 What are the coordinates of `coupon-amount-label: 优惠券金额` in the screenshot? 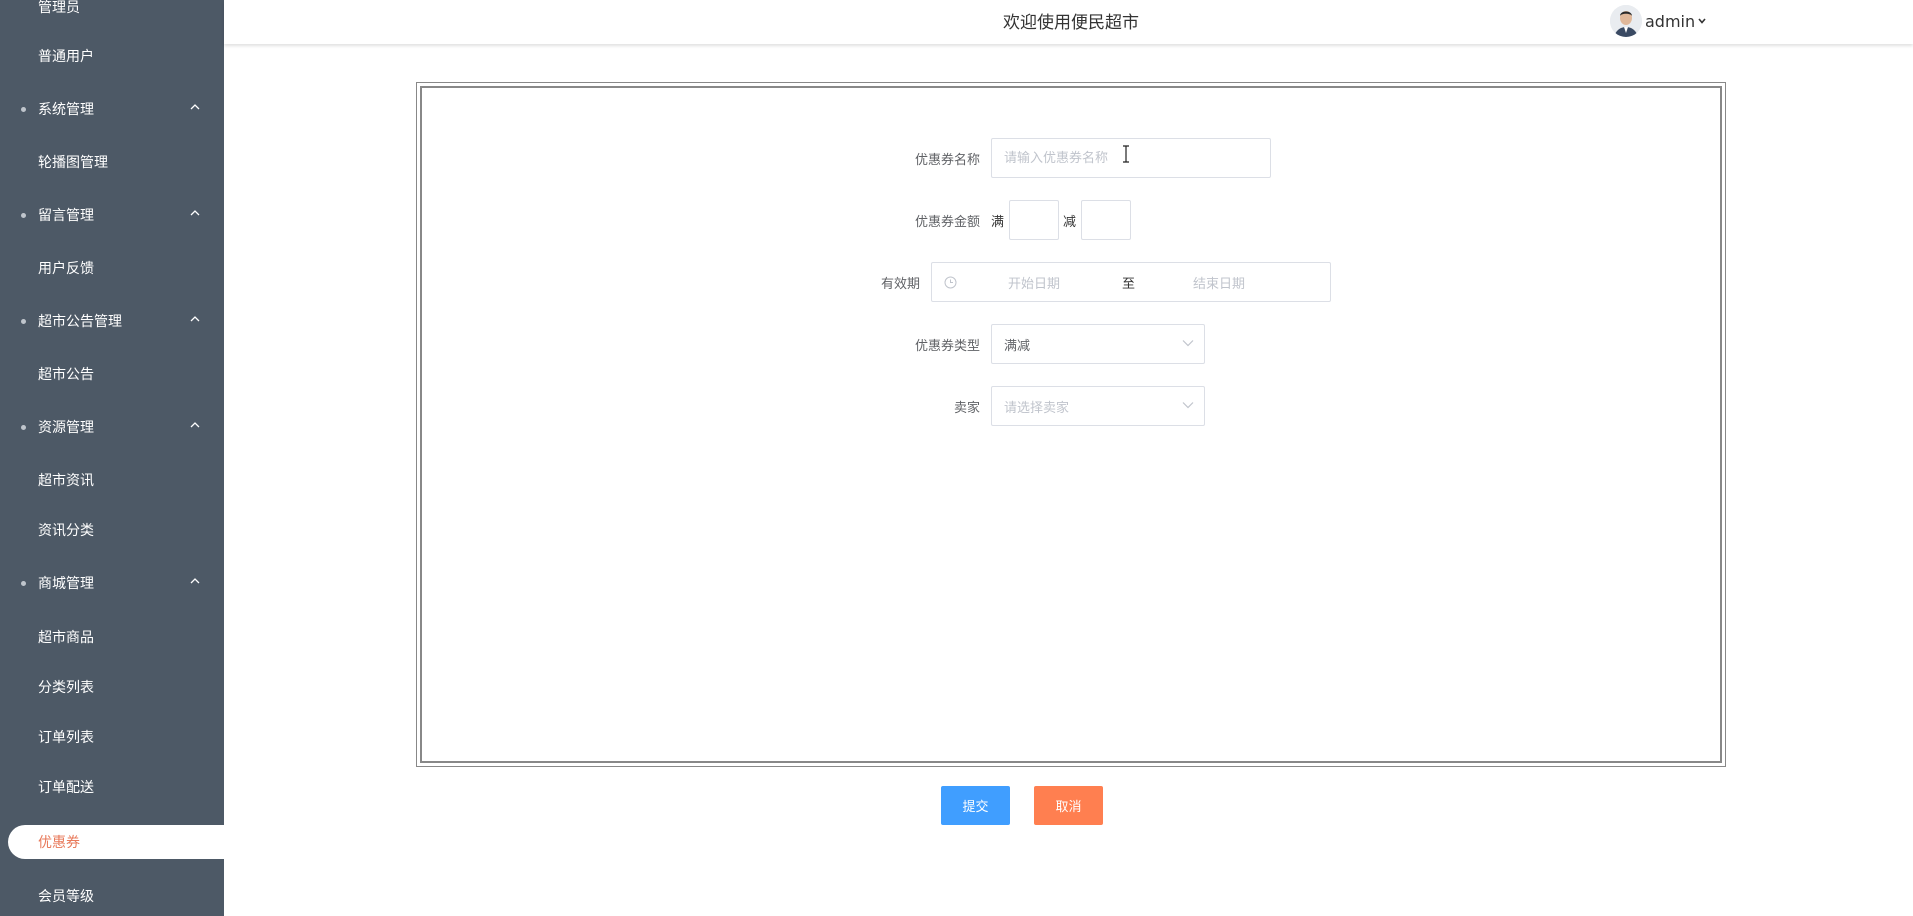 It's located at (947, 222).